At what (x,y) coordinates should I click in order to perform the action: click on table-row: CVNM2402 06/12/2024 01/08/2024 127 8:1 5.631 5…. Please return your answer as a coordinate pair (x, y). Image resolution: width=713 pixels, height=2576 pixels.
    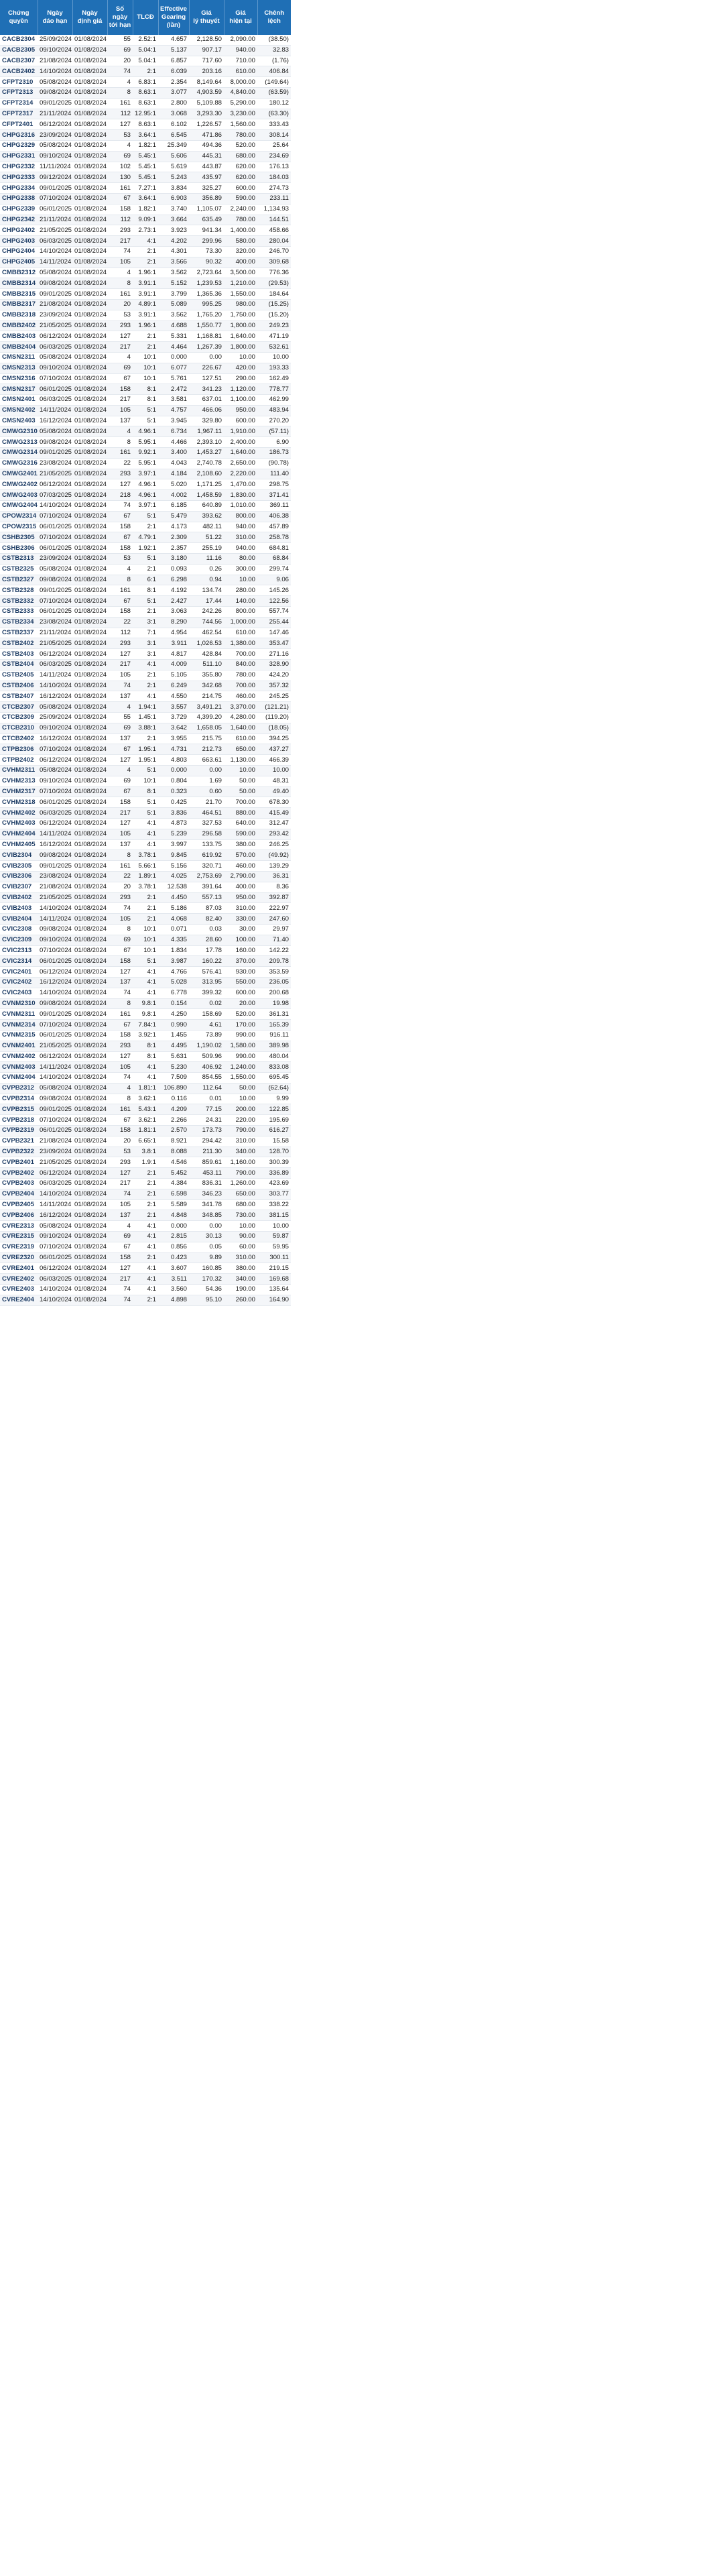
    Looking at the image, I should click on (145, 1057).